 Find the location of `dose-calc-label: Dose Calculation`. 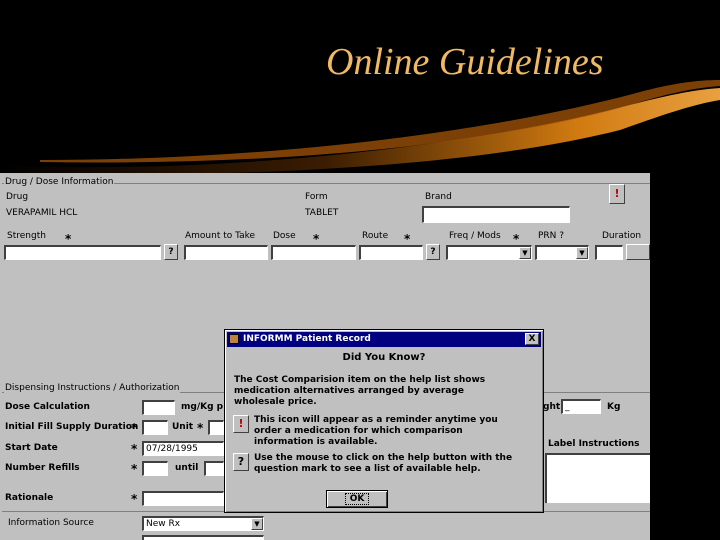

dose-calc-label: Dose Calculation is located at coordinates (47, 407).